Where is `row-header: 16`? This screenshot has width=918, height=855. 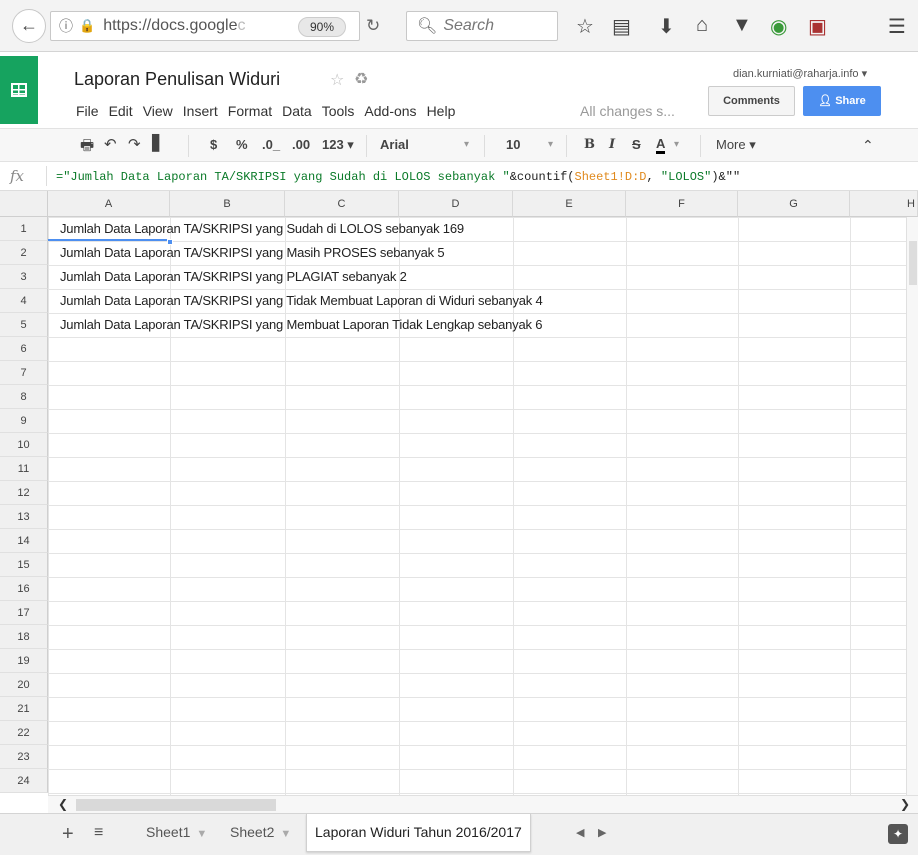 row-header: 16 is located at coordinates (24, 589).